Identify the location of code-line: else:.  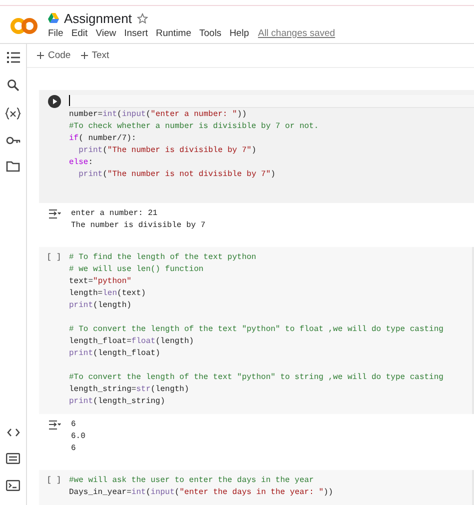
(81, 163).